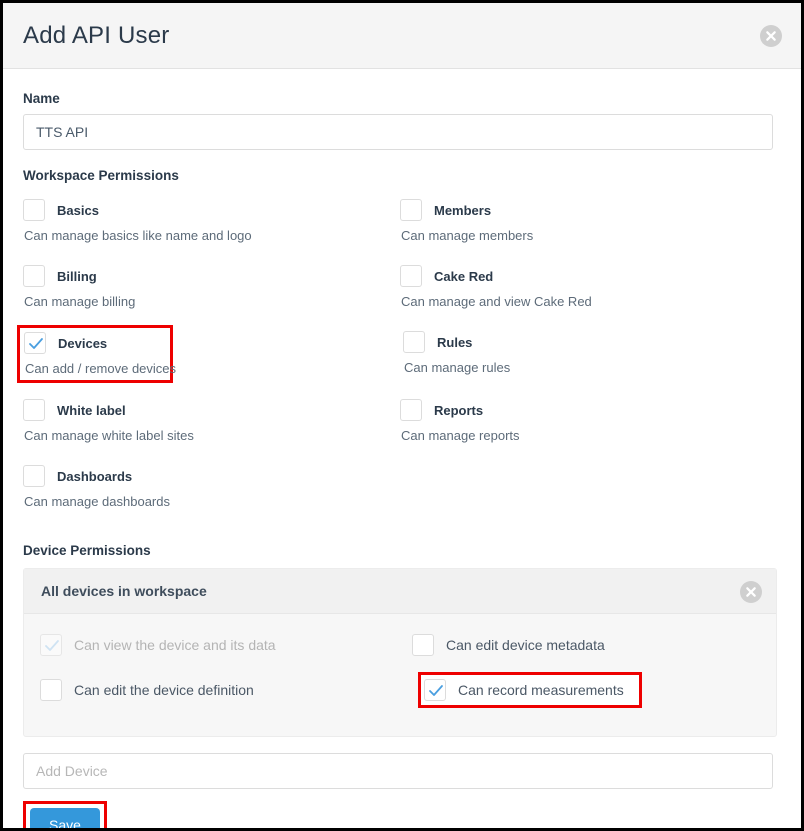 The image size is (804, 831). What do you see at coordinates (585, 221) in the screenshot?
I see `permission-members: Members Can manage members` at bounding box center [585, 221].